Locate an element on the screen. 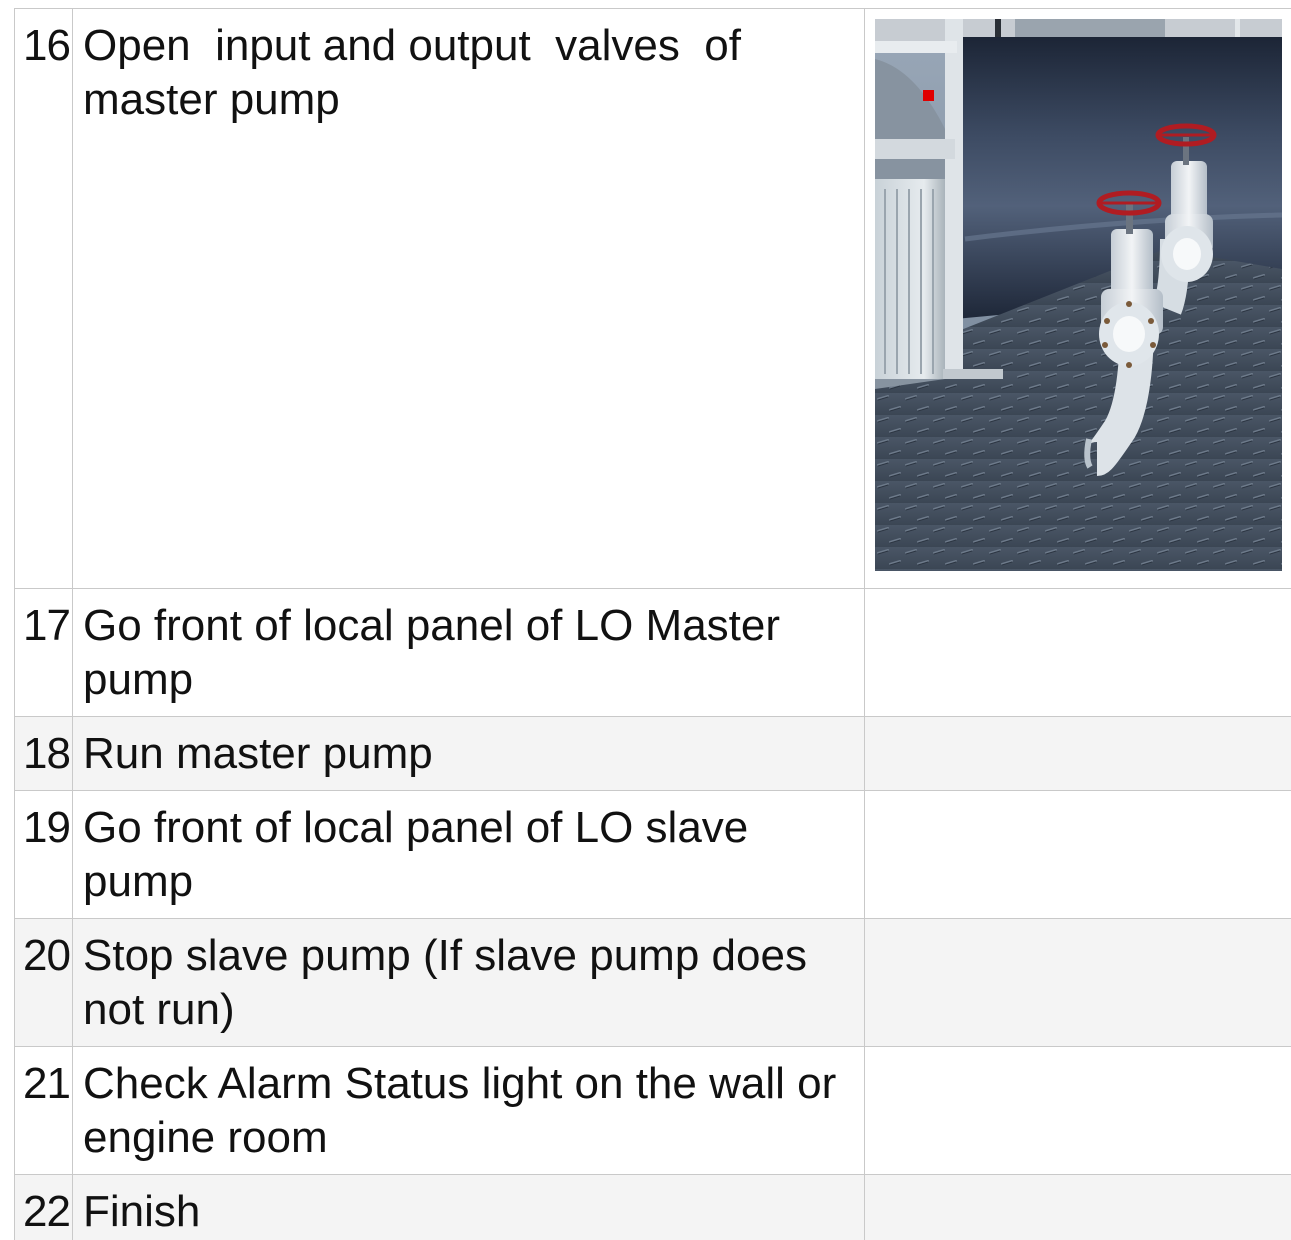  step-row-18: 18 Run master pump is located at coordinates (652, 753).